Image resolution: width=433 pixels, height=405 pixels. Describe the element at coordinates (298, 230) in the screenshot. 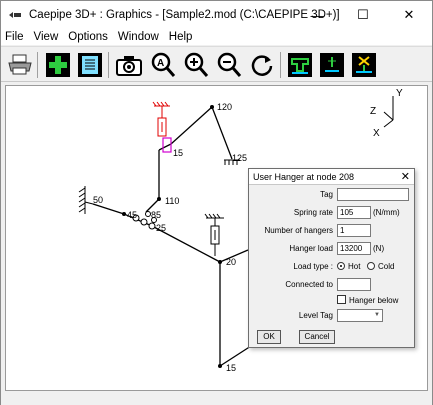

I see `num-hangers-label: Number of hangers` at that location.